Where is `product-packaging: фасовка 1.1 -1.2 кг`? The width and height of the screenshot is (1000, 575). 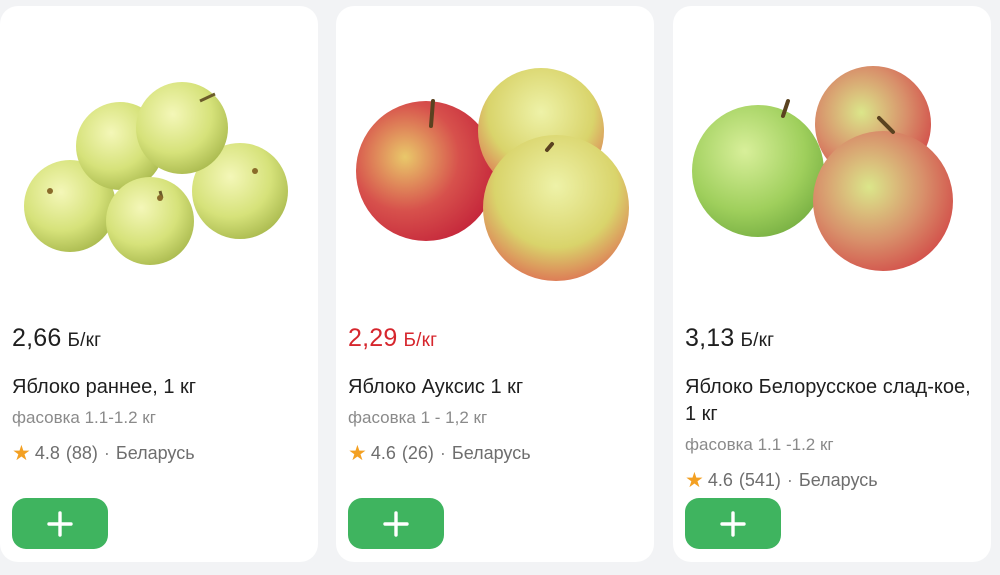 product-packaging: фасовка 1.1 -1.2 кг is located at coordinates (759, 444).